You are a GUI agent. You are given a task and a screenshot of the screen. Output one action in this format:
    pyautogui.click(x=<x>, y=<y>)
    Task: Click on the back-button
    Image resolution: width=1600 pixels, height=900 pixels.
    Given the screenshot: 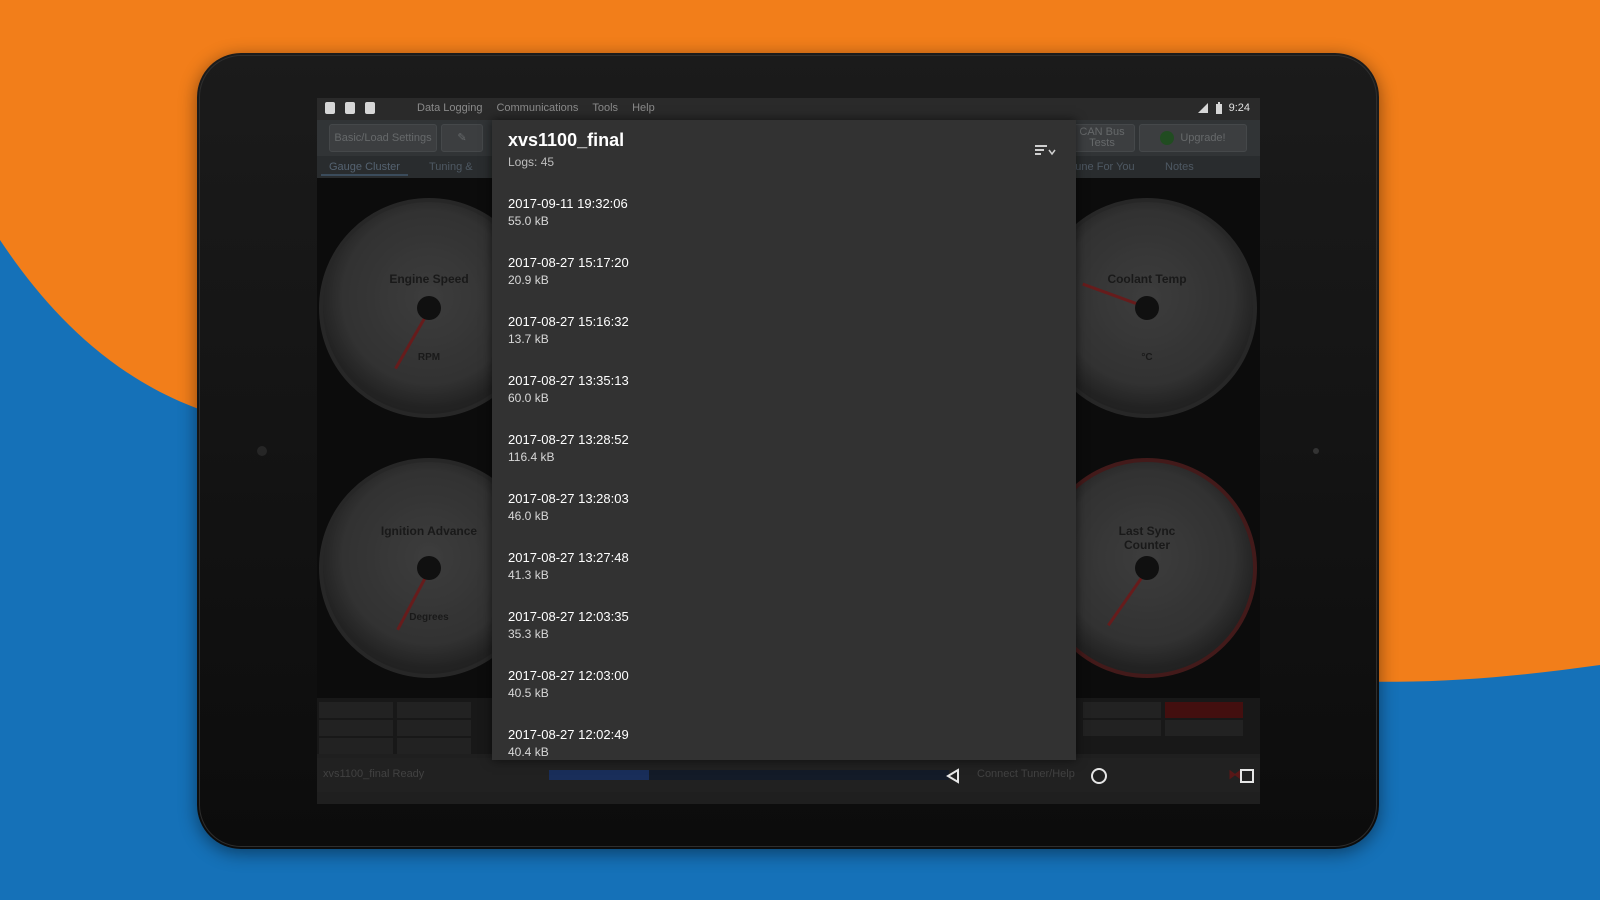 What is the action you would take?
    pyautogui.click(x=953, y=776)
    